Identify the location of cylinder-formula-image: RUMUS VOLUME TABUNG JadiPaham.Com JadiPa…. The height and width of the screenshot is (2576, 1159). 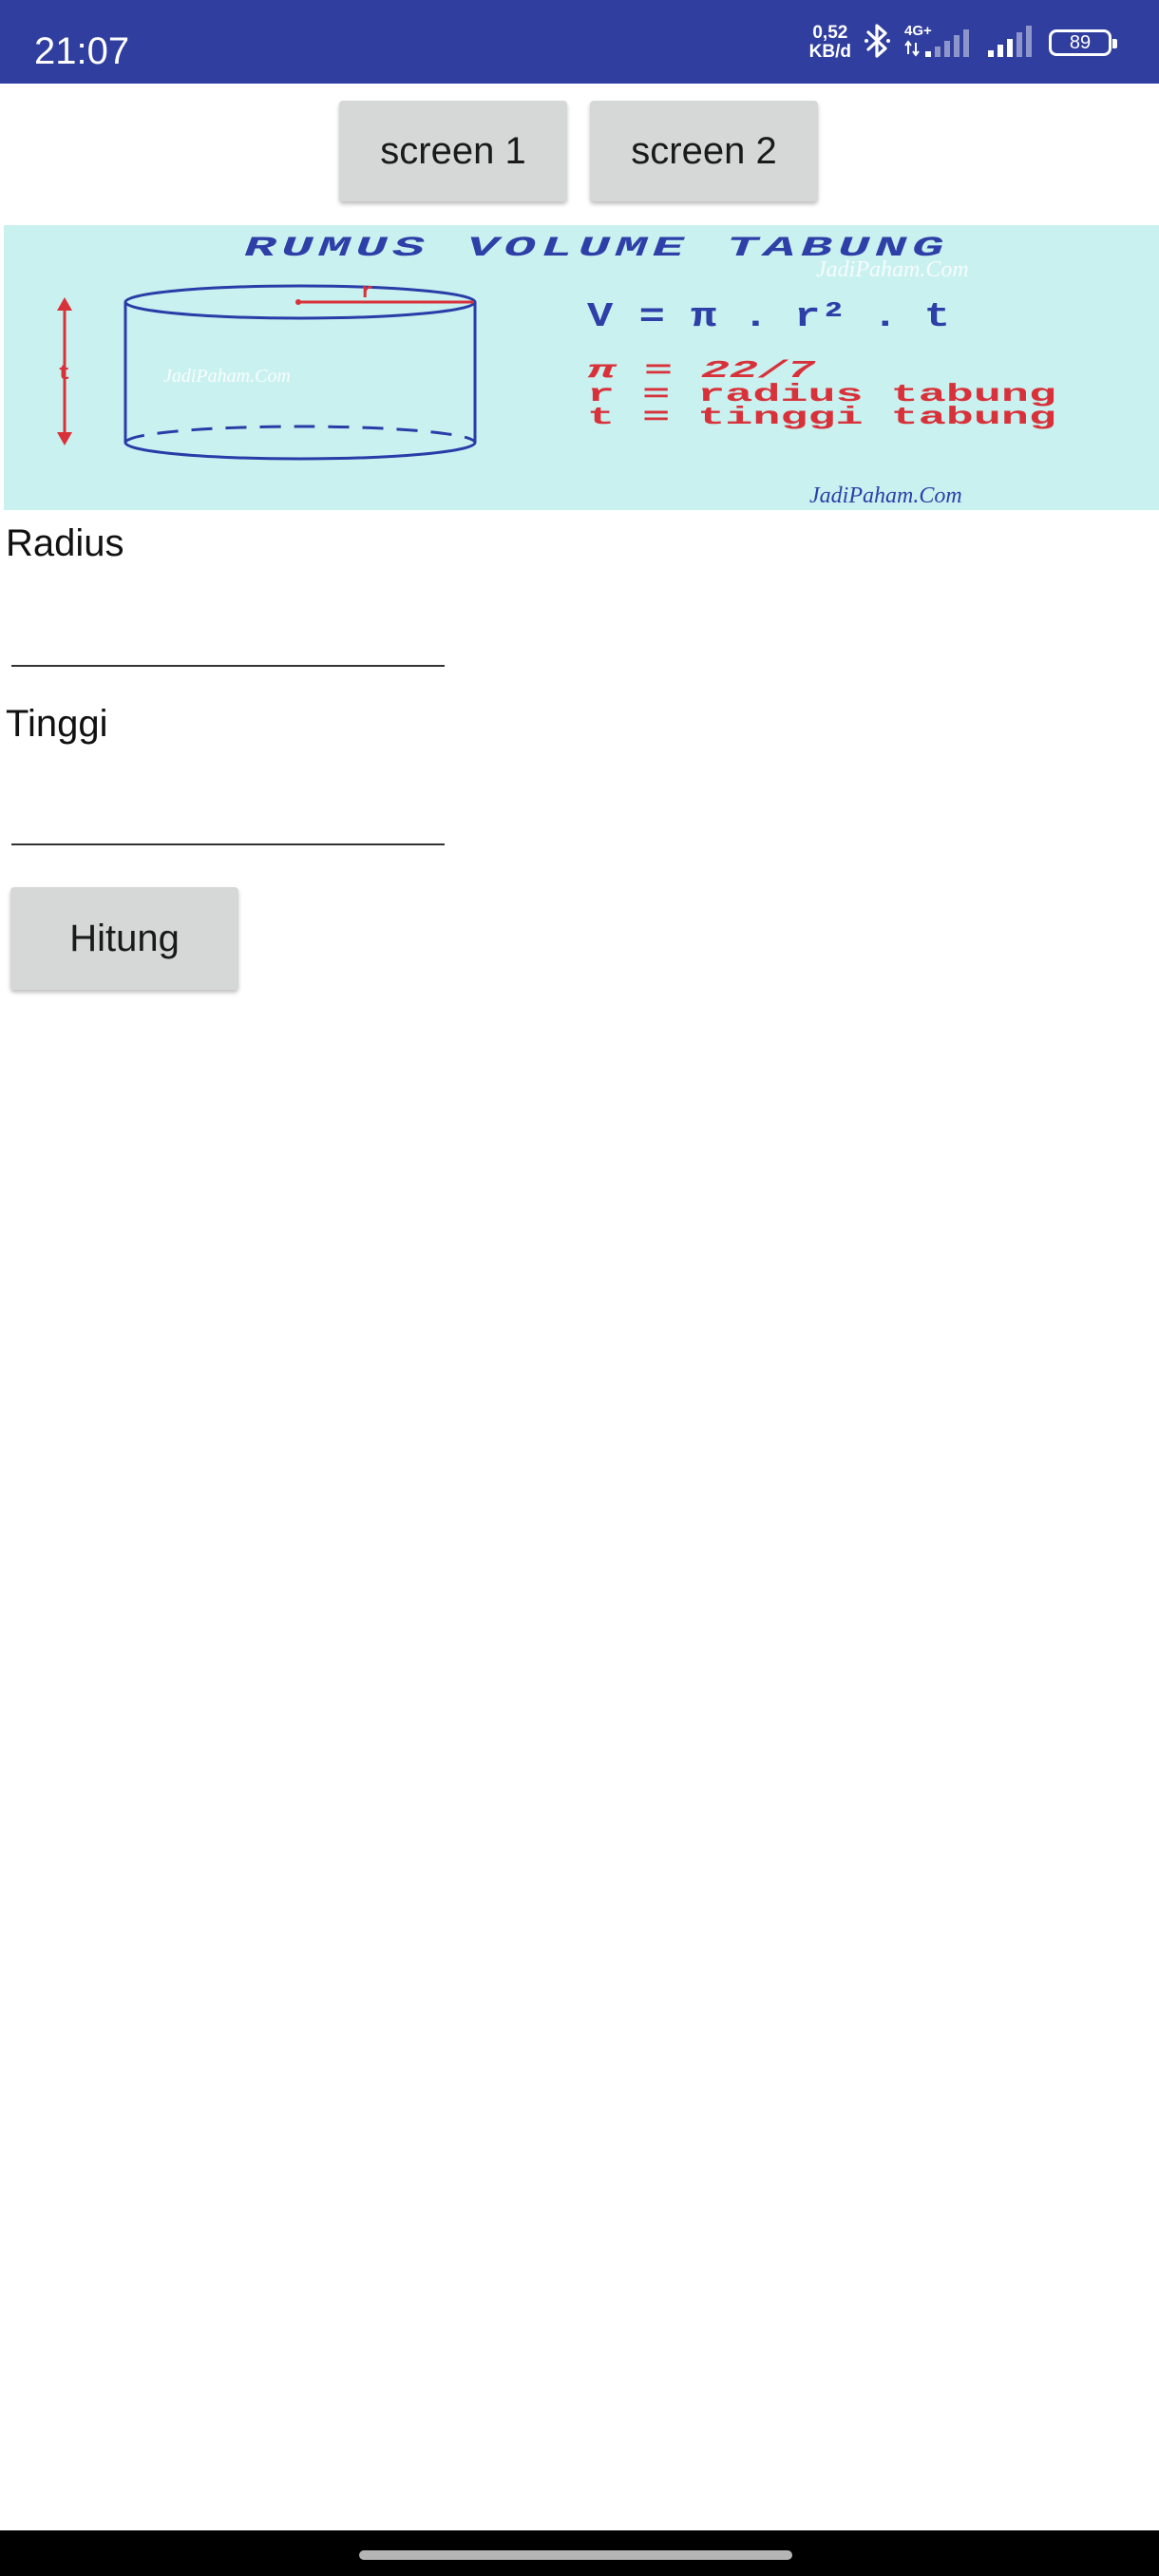
(581, 367).